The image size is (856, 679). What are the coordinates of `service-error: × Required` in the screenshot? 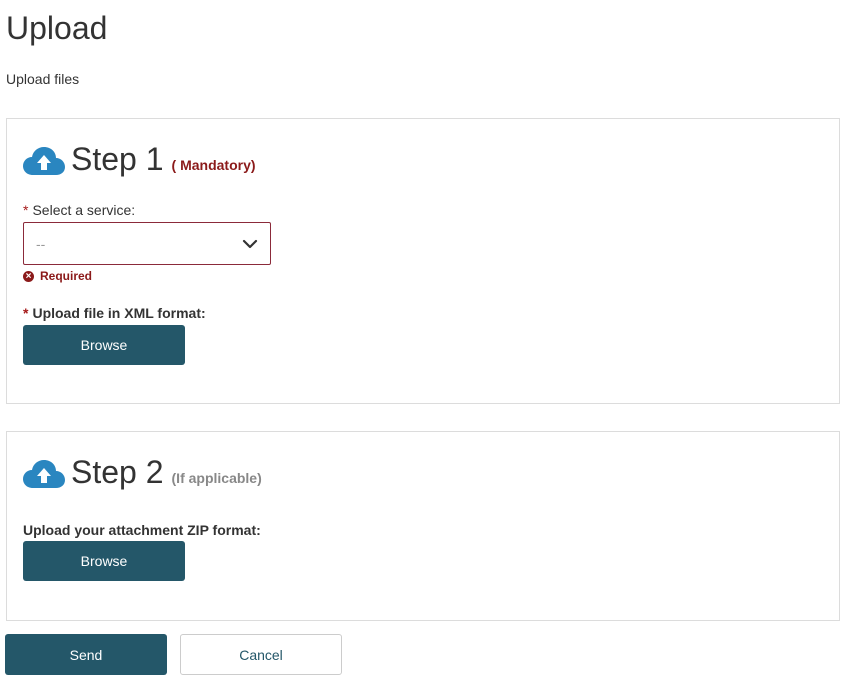 It's located at (57, 276).